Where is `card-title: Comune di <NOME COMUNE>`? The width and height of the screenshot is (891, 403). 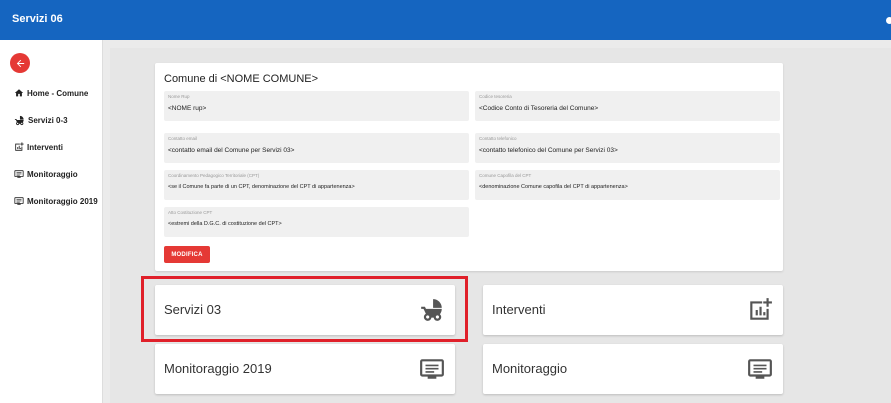
card-title: Comune di <NOME COMUNE> is located at coordinates (241, 79).